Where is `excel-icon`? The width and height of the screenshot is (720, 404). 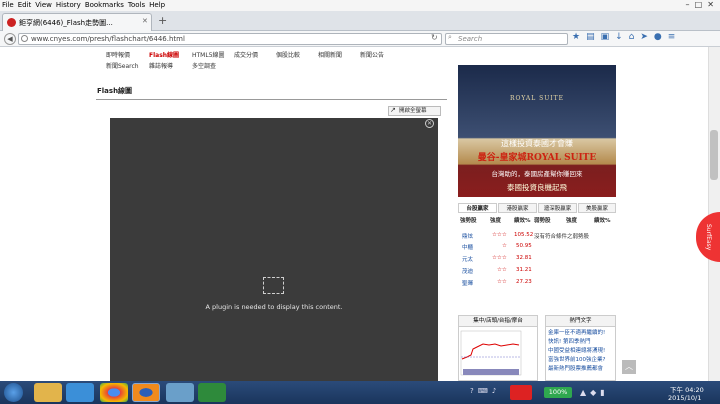
excel-icon is located at coordinates (212, 392).